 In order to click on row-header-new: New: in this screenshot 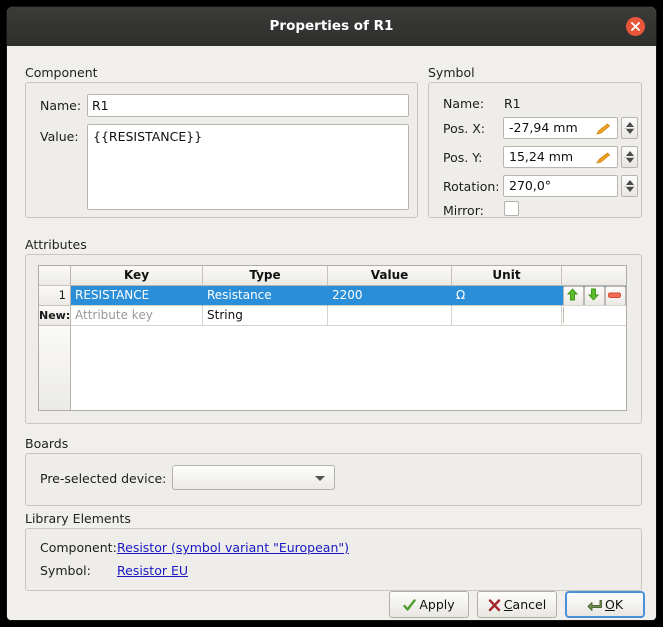, I will do `click(55, 316)`.